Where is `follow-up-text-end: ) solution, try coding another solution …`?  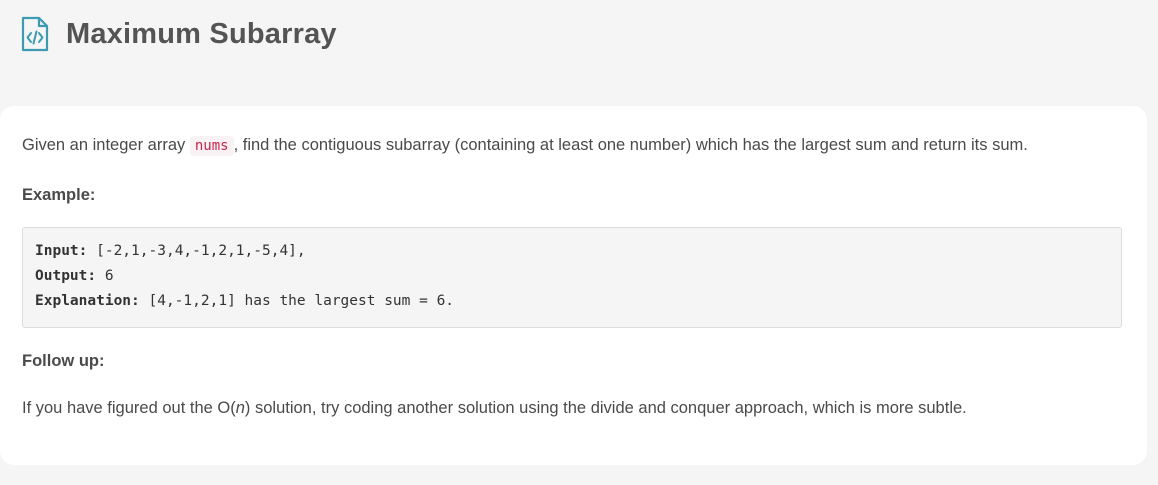 follow-up-text-end: ) solution, try coding another solution … is located at coordinates (605, 408).